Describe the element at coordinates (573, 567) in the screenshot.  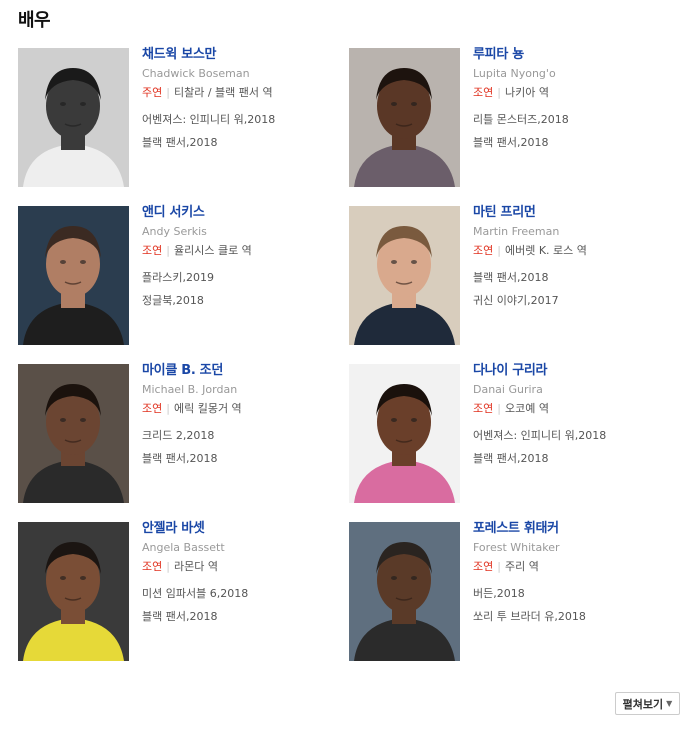
I see `role-line: 조연 | 주리 역` at that location.